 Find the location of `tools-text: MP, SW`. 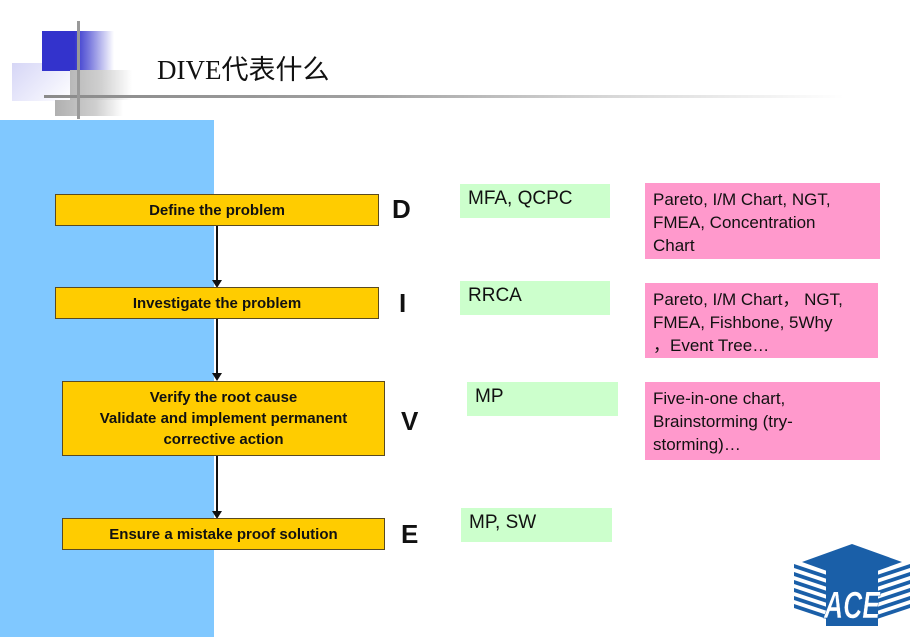

tools-text: MP, SW is located at coordinates (503, 522).